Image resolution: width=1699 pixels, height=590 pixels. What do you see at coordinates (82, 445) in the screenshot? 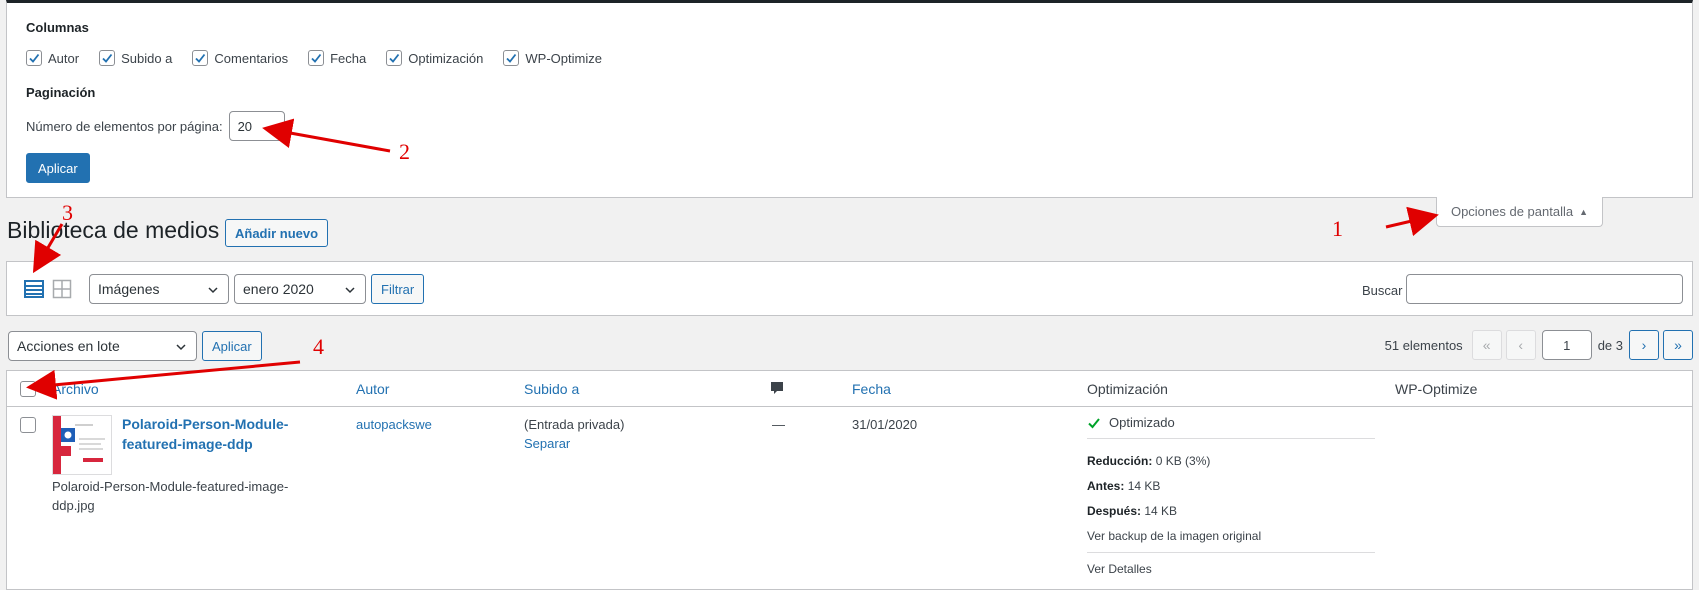
I see `media-thumbnail` at bounding box center [82, 445].